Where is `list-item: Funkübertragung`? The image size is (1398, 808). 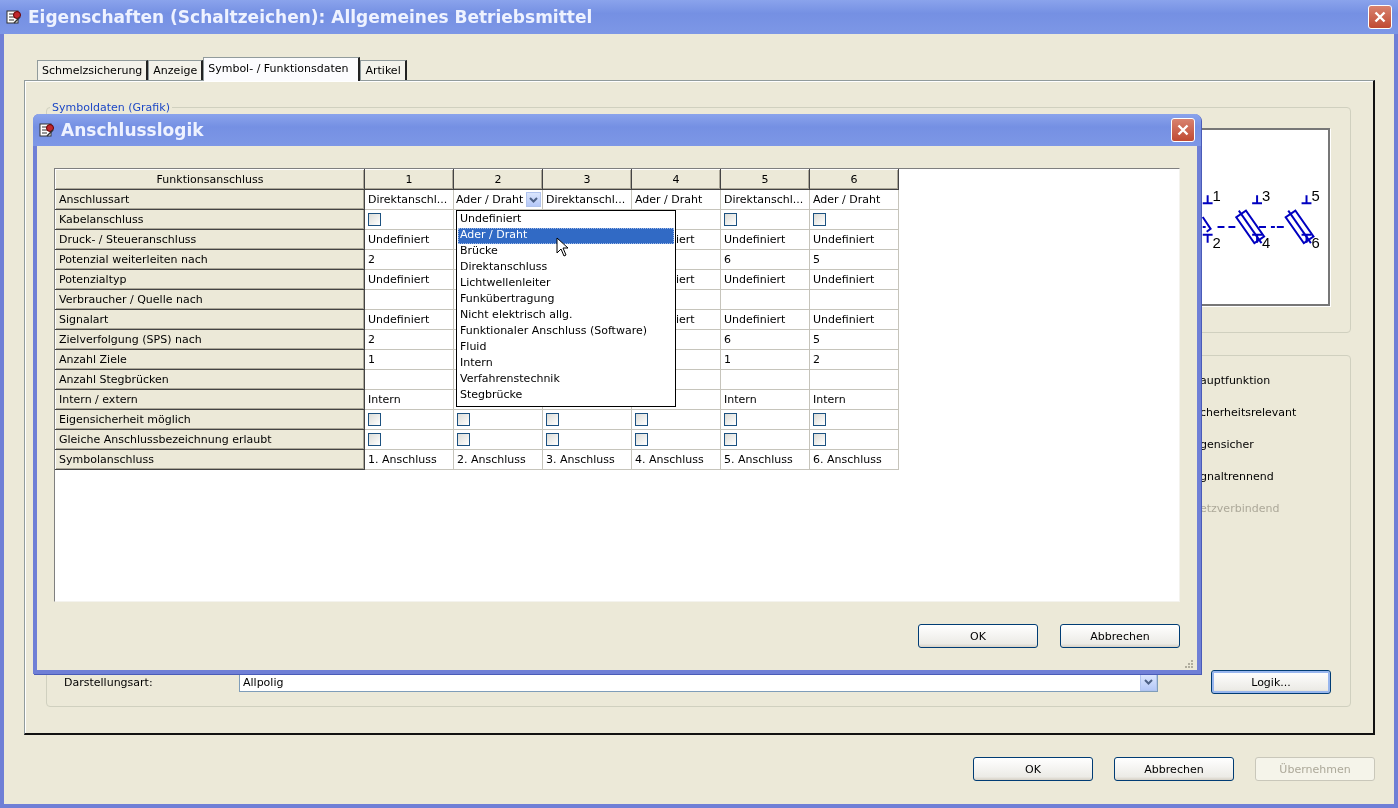
list-item: Funkübertragung is located at coordinates (566, 300).